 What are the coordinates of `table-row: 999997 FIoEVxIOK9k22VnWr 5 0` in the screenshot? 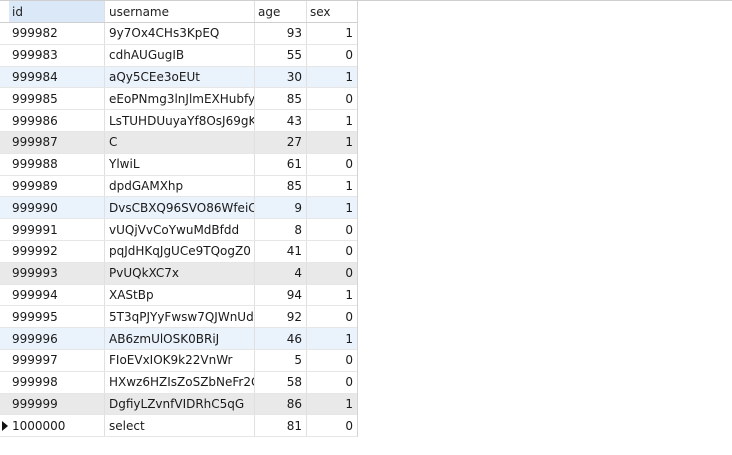 It's located at (178, 360).